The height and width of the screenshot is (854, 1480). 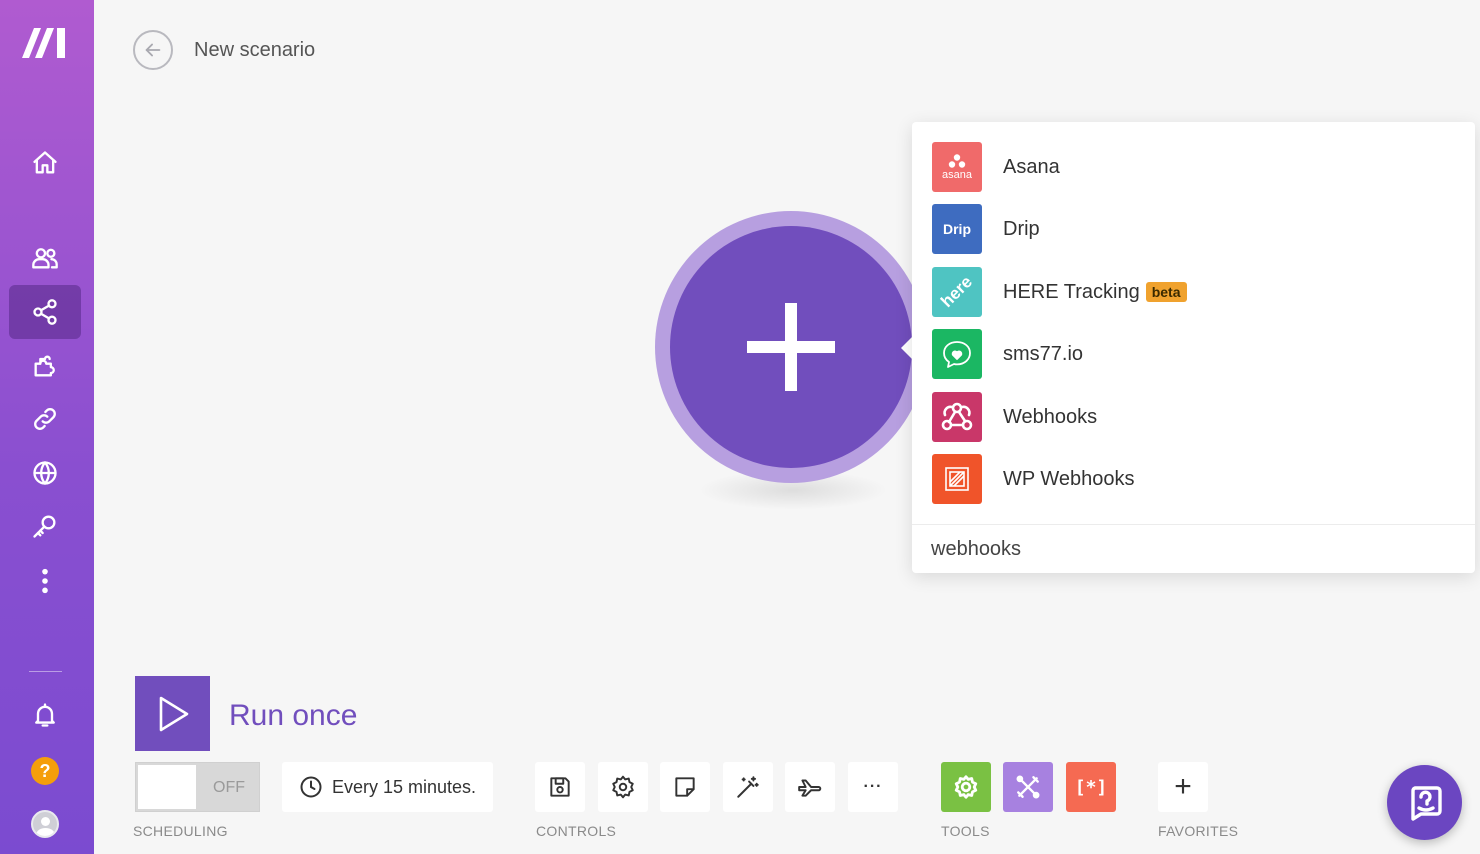 I want to click on explain-flow-button, so click(x=810, y=787).